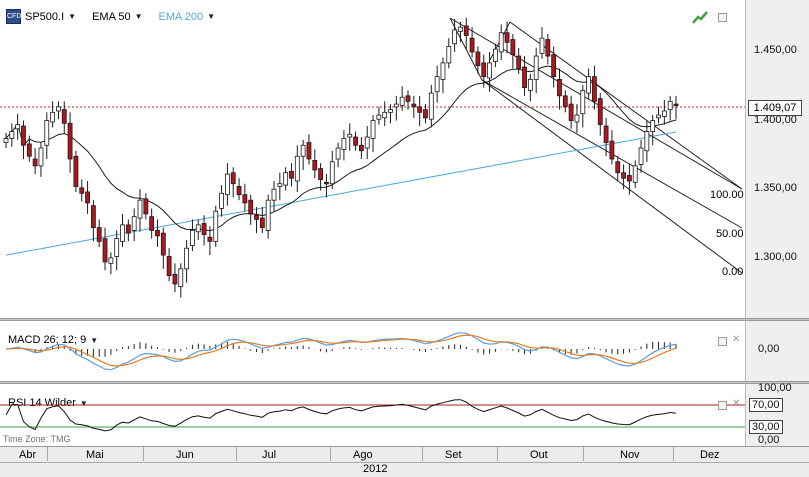 The width and height of the screenshot is (809, 477). What do you see at coordinates (341, 415) in the screenshot?
I see `rsi-line` at bounding box center [341, 415].